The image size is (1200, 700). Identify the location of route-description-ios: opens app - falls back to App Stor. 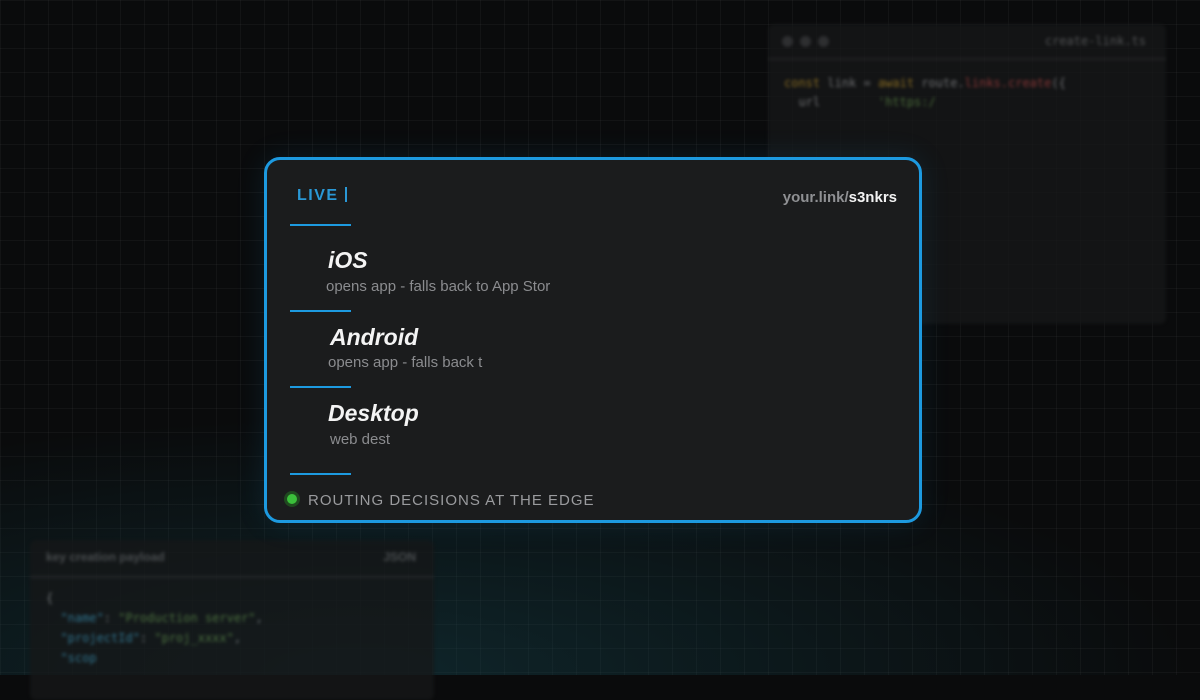
(438, 286).